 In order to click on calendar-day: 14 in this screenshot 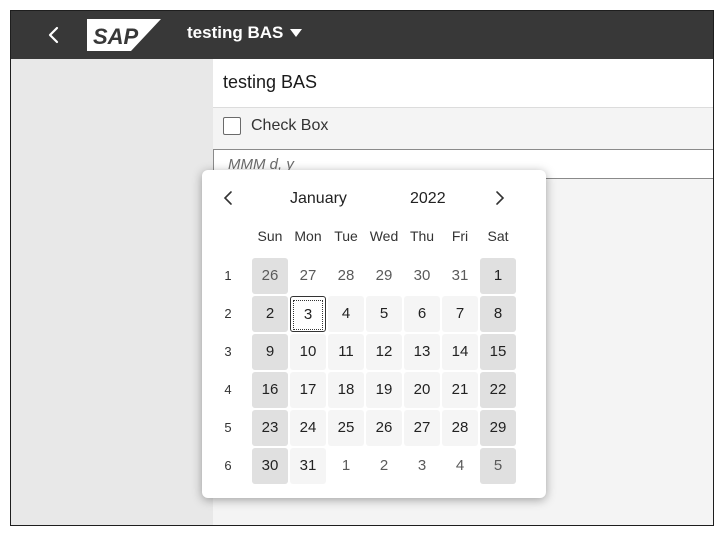, I will do `click(460, 352)`.